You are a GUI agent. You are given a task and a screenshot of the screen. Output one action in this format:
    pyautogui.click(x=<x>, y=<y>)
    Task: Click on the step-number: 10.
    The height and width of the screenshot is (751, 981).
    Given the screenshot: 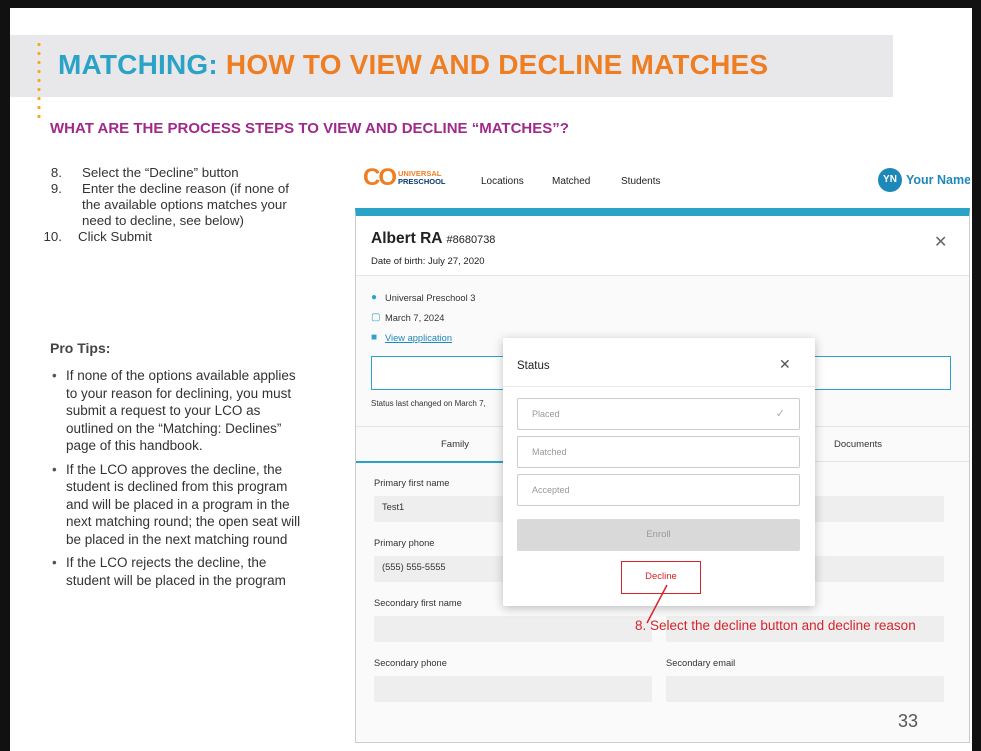 What is the action you would take?
    pyautogui.click(x=53, y=236)
    